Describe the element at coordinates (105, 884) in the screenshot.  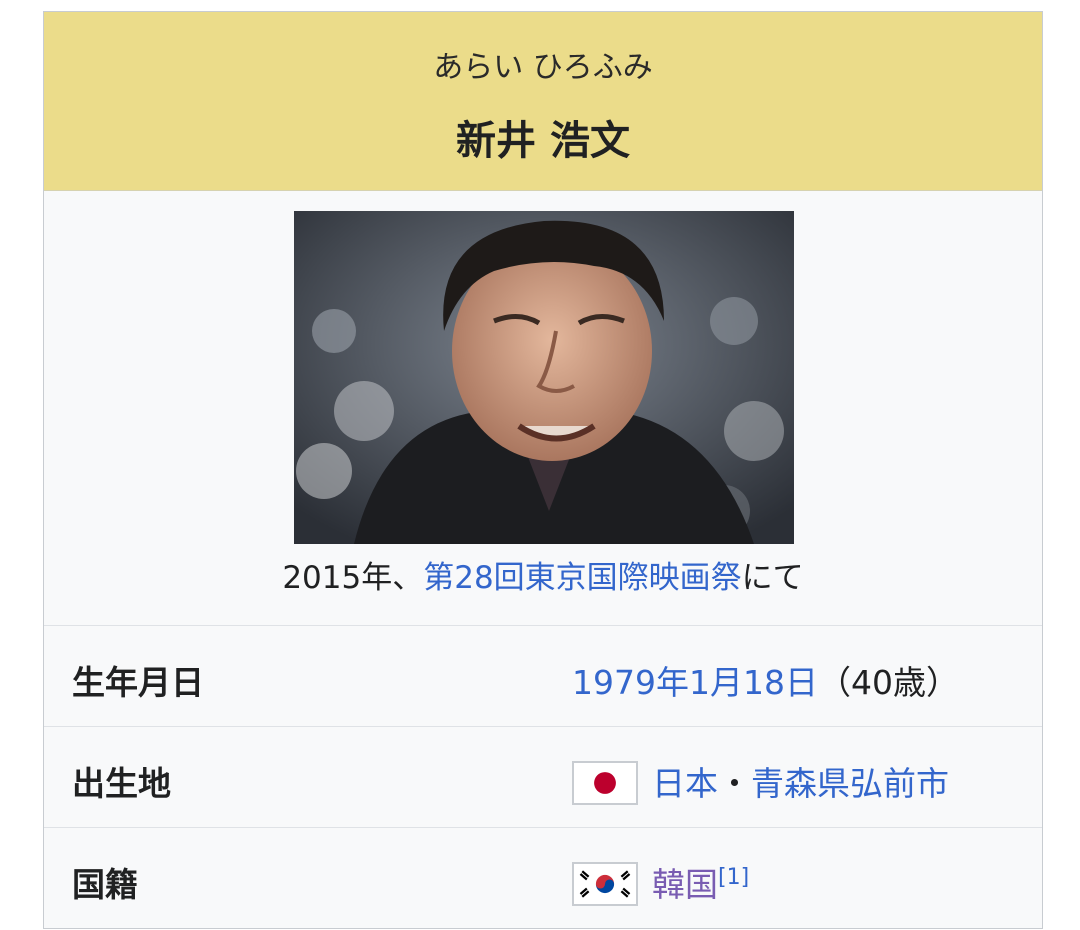
I see `nationality-label: 国籍` at that location.